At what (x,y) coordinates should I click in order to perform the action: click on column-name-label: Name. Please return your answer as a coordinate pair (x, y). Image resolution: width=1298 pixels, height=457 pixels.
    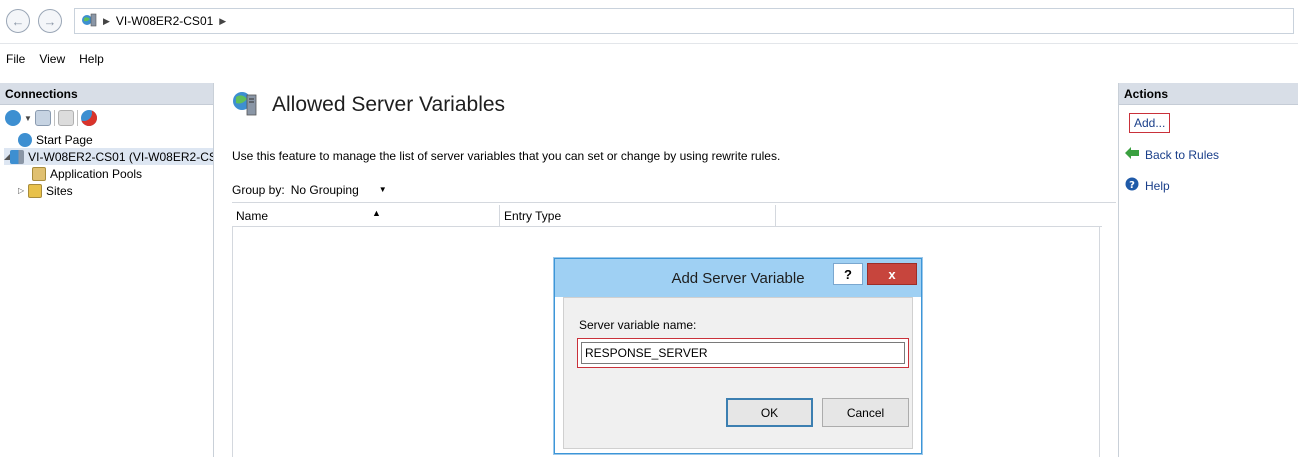
    Looking at the image, I should click on (252, 216).